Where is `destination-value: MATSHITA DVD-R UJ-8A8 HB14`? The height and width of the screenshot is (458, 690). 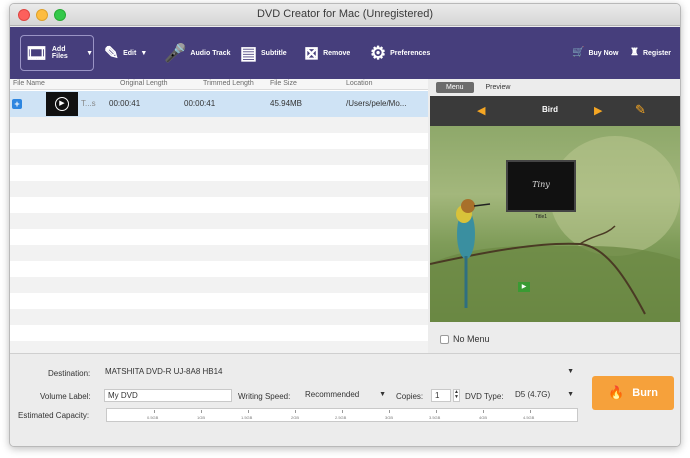
destination-value: MATSHITA DVD-R UJ-8A8 HB14 is located at coordinates (164, 371).